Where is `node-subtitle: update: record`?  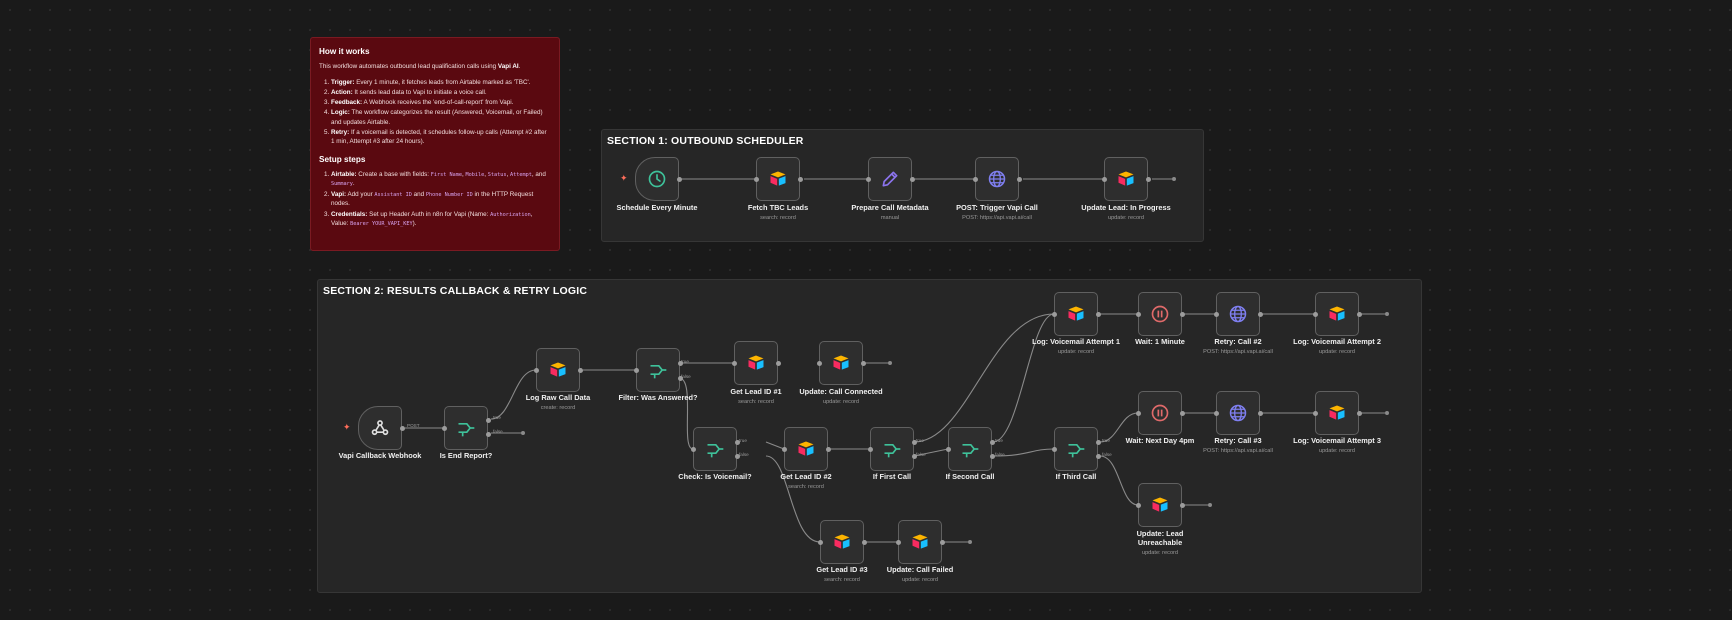
node-subtitle: update: record is located at coordinates (1337, 352).